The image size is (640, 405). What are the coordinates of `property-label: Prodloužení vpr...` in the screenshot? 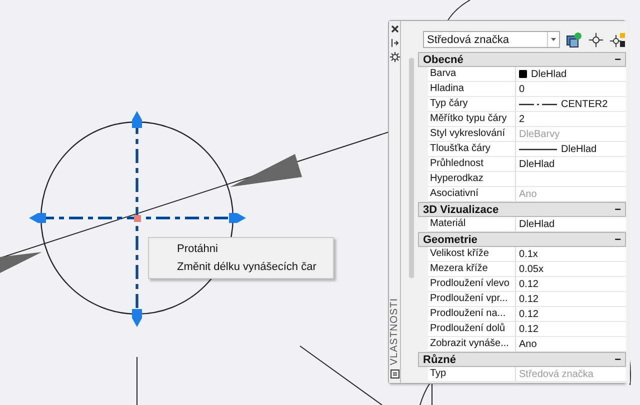 It's located at (472, 299).